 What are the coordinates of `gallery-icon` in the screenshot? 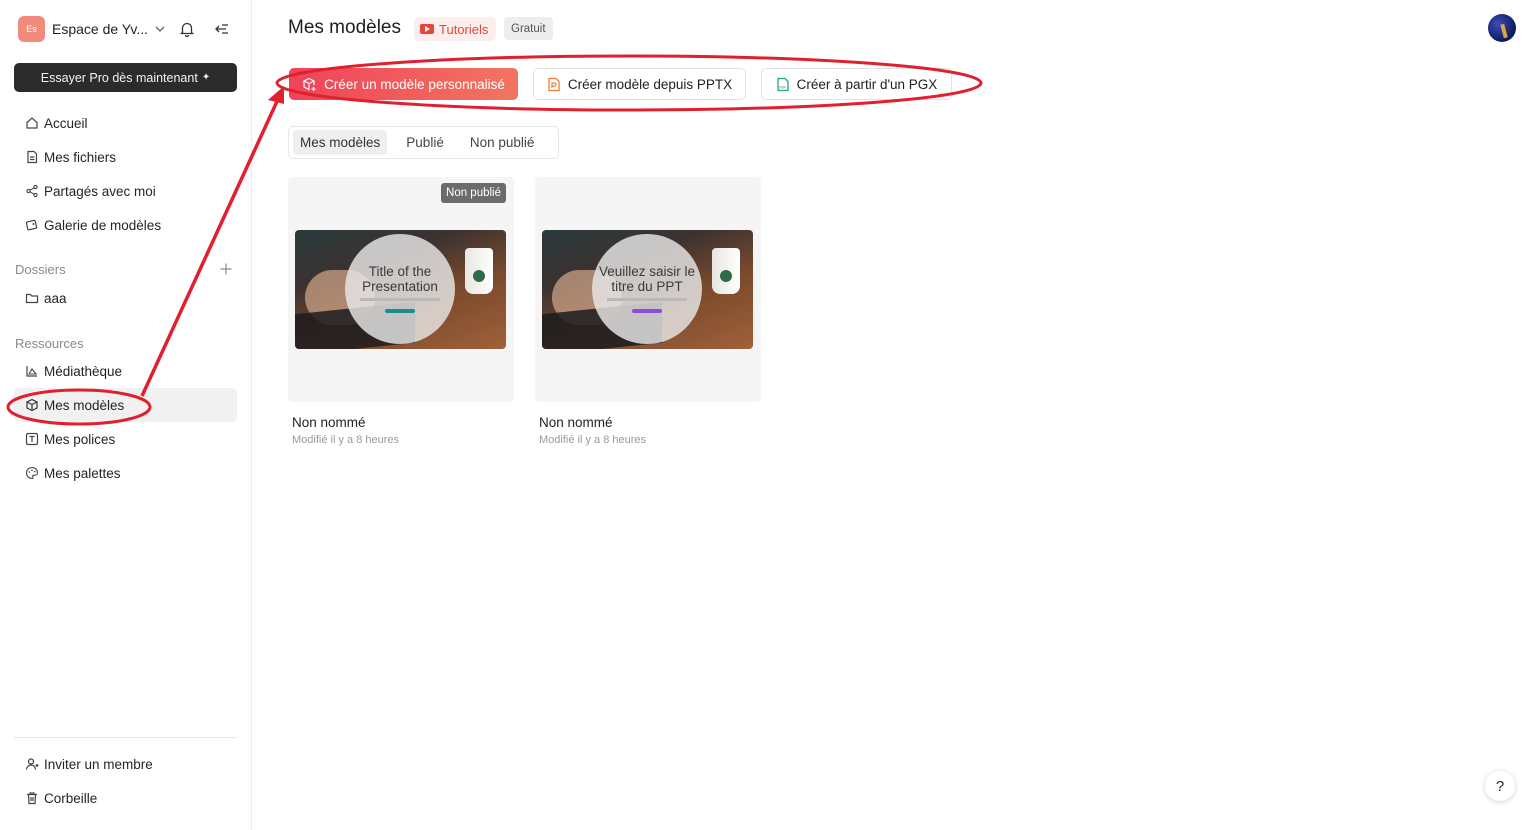 It's located at (31, 225).